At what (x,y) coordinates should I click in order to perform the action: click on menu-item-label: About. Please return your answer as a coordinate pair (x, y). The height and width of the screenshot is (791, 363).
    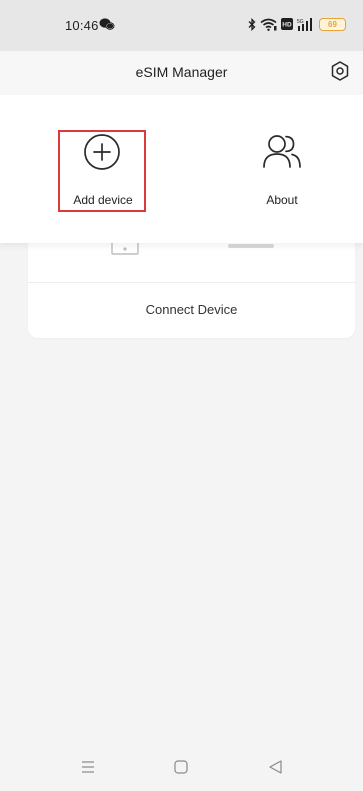
    Looking at the image, I should click on (282, 200).